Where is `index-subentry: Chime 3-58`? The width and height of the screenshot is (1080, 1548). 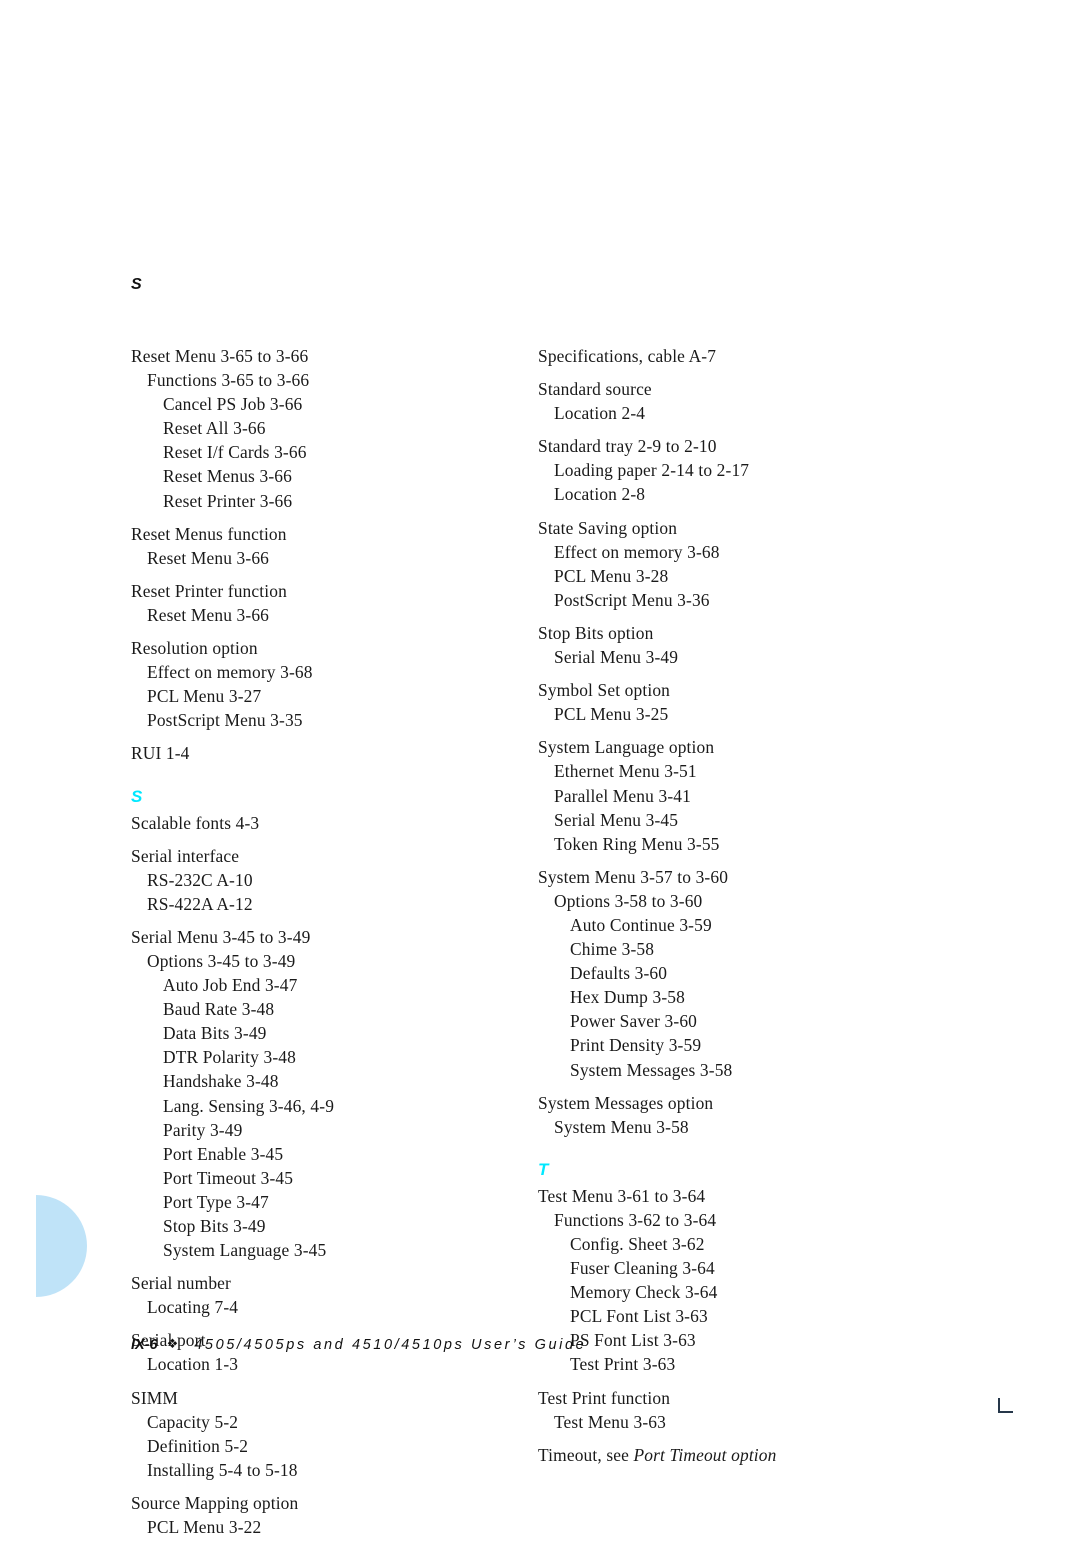 index-subentry: Chime 3-58 is located at coordinates (612, 949).